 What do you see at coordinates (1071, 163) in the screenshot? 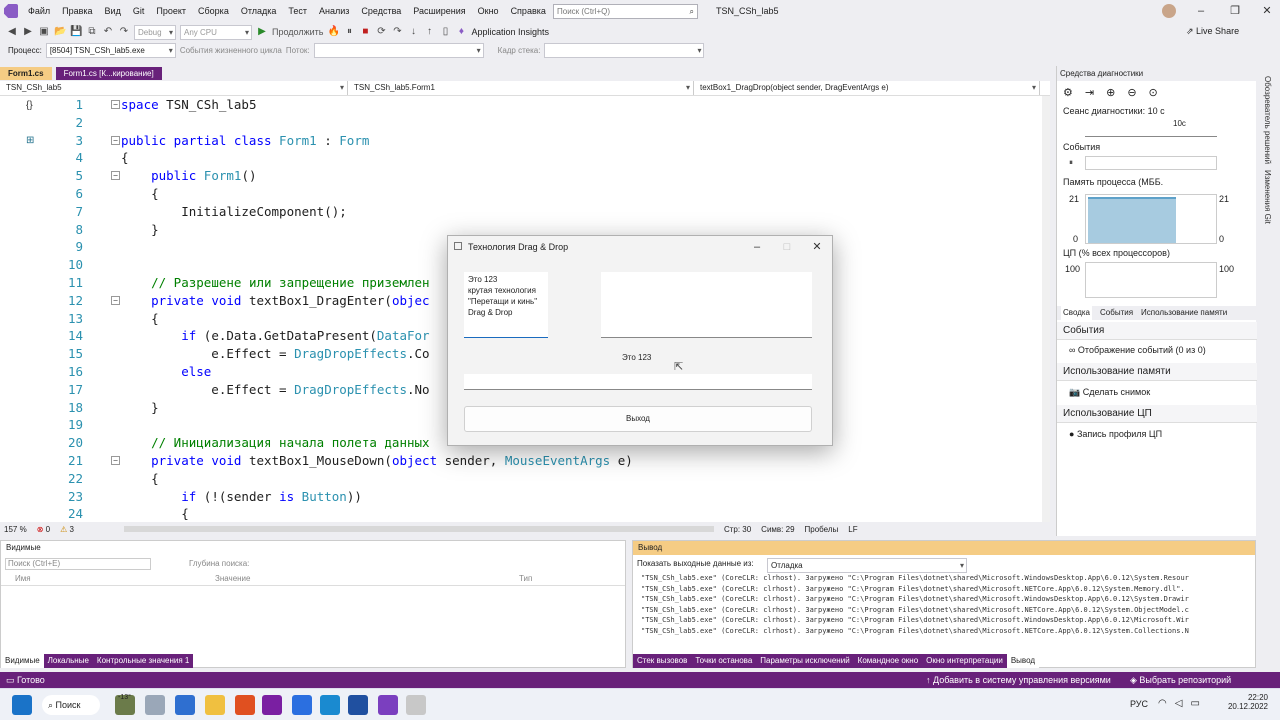
I see `pause-events-icon: ⏸` at bounding box center [1071, 163].